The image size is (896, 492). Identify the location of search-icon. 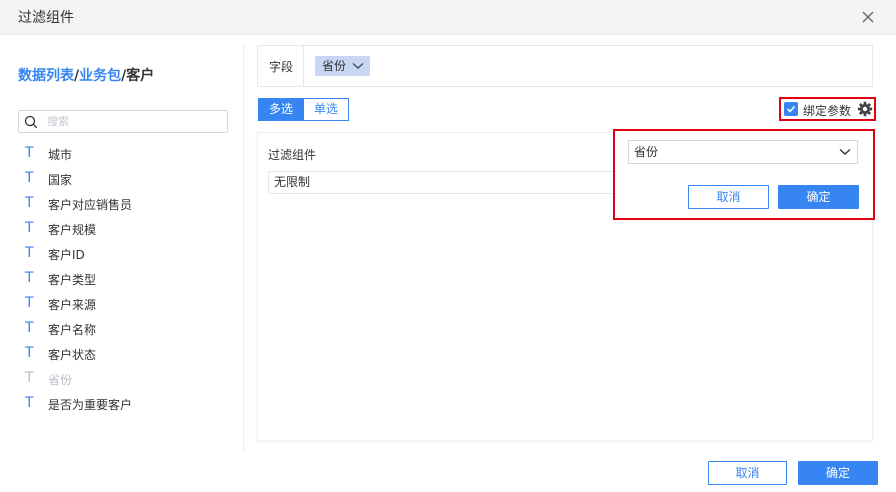
(31, 122).